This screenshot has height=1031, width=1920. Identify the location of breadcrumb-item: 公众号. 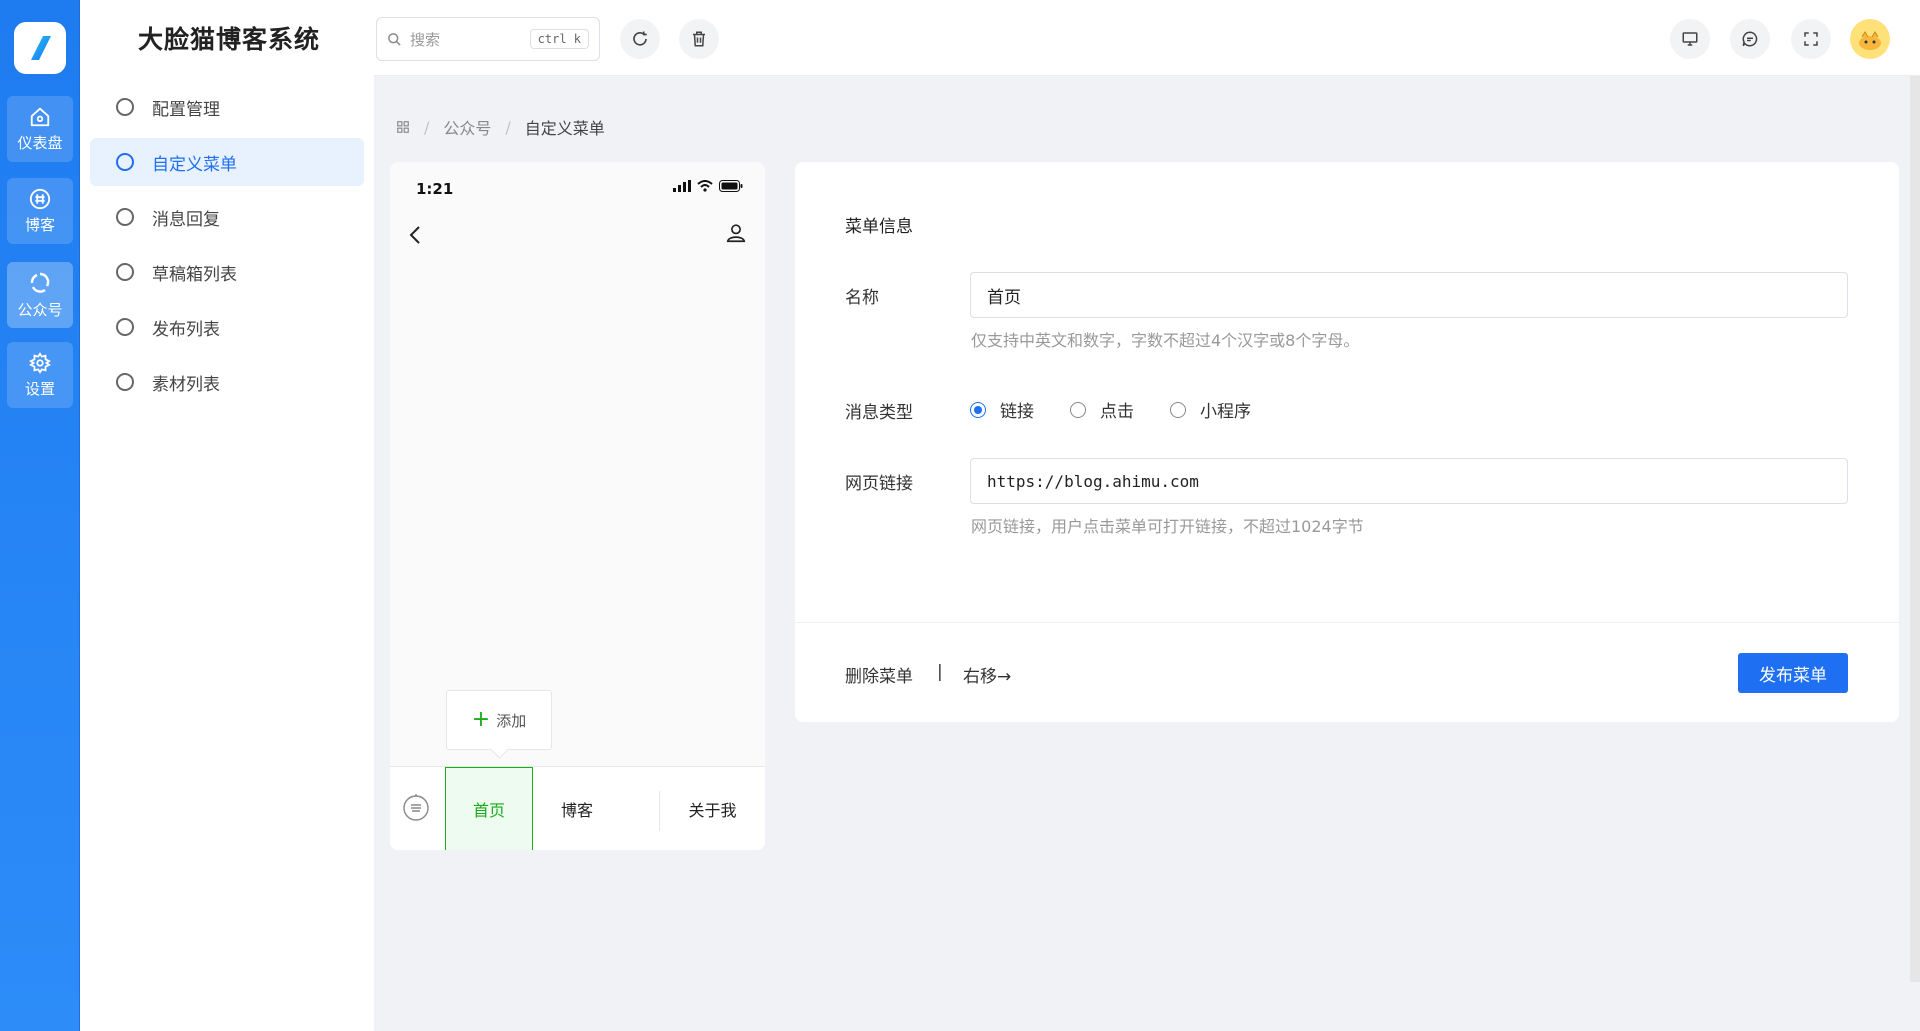
(467, 127).